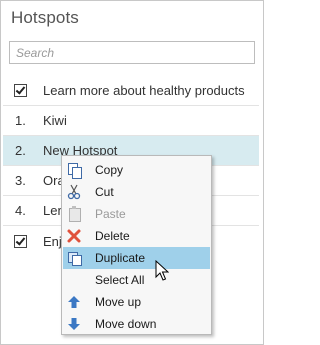  I want to click on search-box, so click(133, 52).